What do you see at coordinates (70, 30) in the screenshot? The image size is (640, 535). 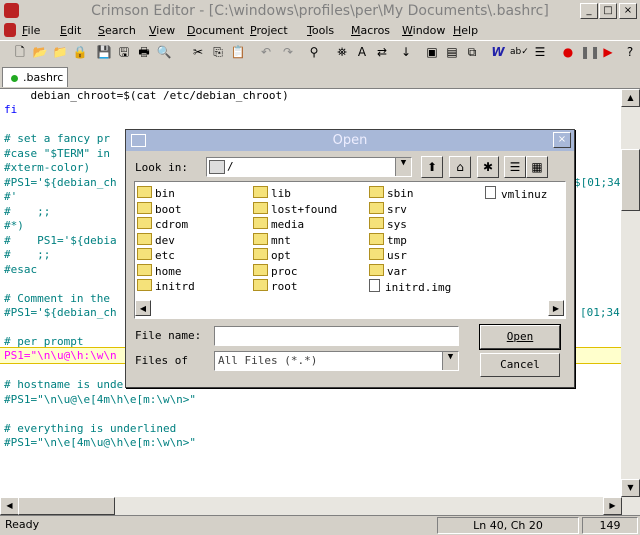 I see `menu-edit: Edit` at bounding box center [70, 30].